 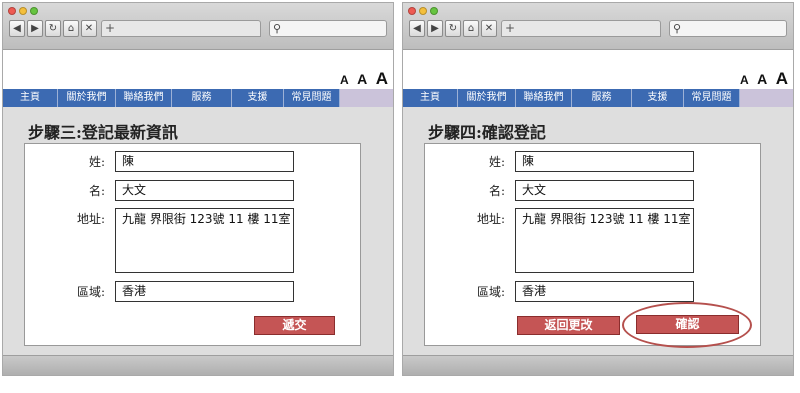 What do you see at coordinates (294, 325) in the screenshot?
I see `submit-button: 遞交` at bounding box center [294, 325].